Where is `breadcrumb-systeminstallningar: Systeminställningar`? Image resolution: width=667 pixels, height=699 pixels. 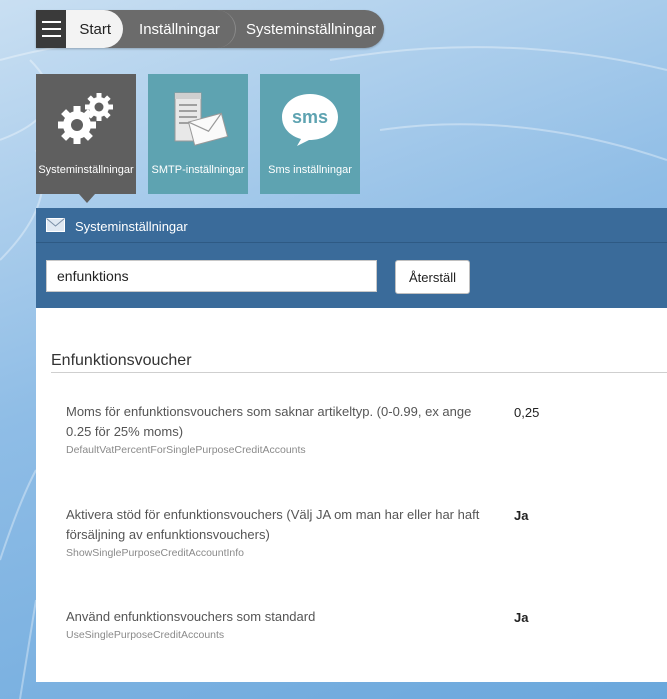 breadcrumb-systeminstallningar: Systeminställningar is located at coordinates (310, 29).